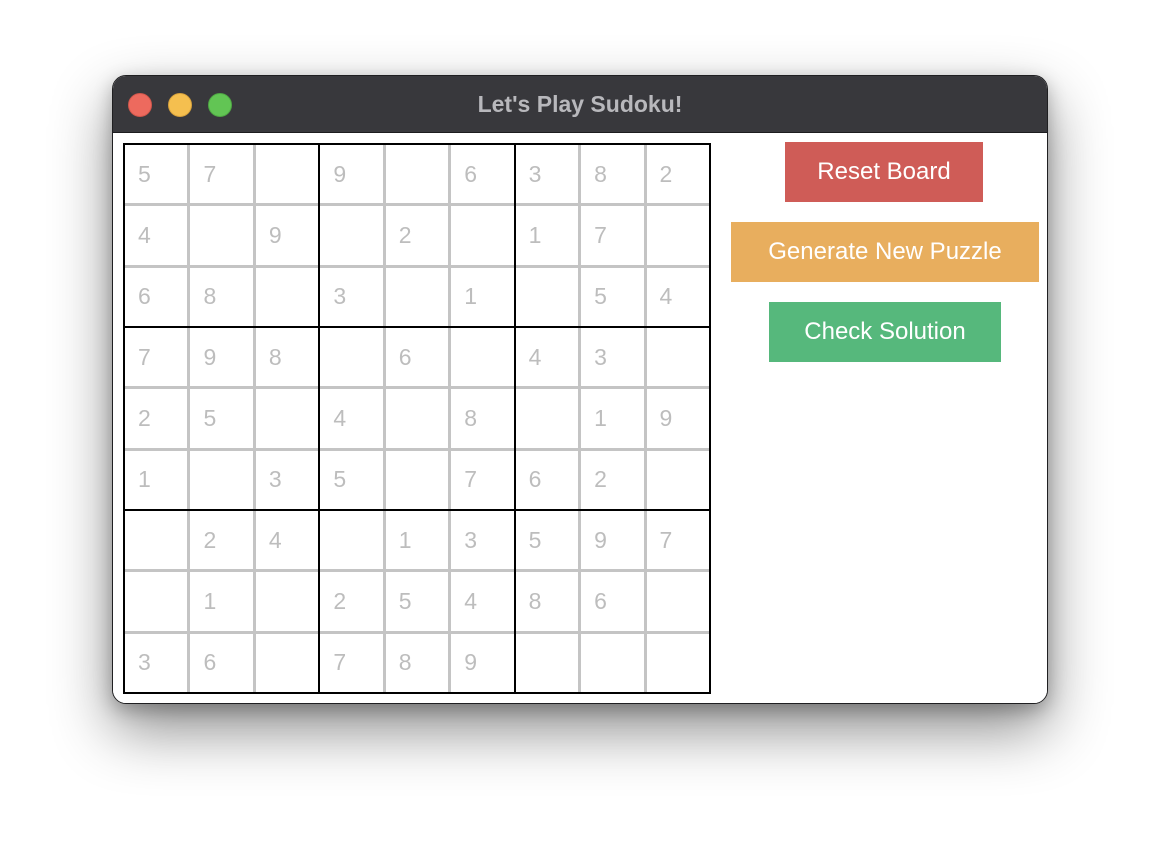  Describe the element at coordinates (885, 332) in the screenshot. I see `check-solution-button: Check Solution` at that location.